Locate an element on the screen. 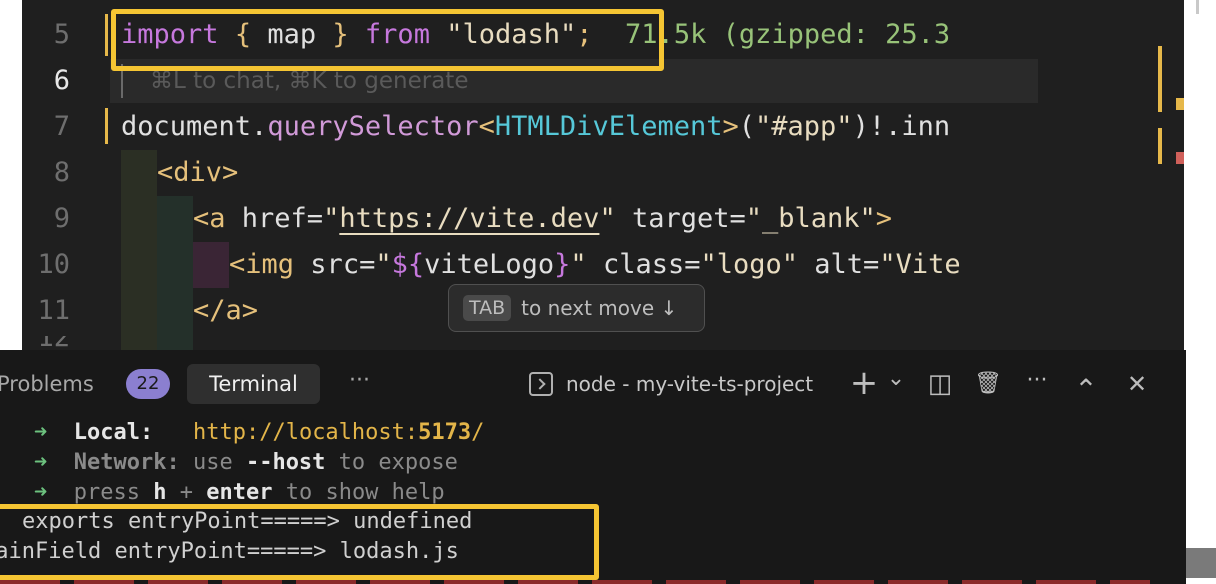  tab-next-move-hint: TAB to next move ↓ is located at coordinates (576, 308).